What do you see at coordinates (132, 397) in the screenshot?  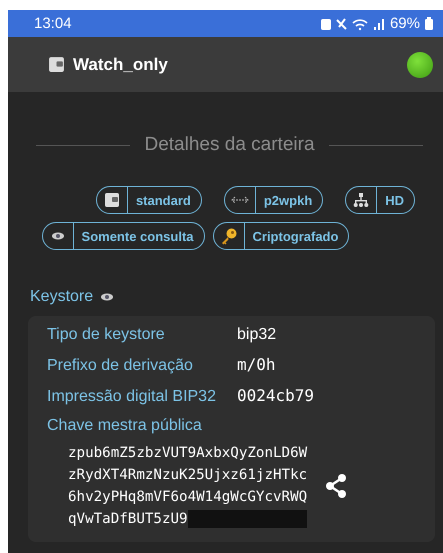 I see `field-label: Impressão digital BIP32` at bounding box center [132, 397].